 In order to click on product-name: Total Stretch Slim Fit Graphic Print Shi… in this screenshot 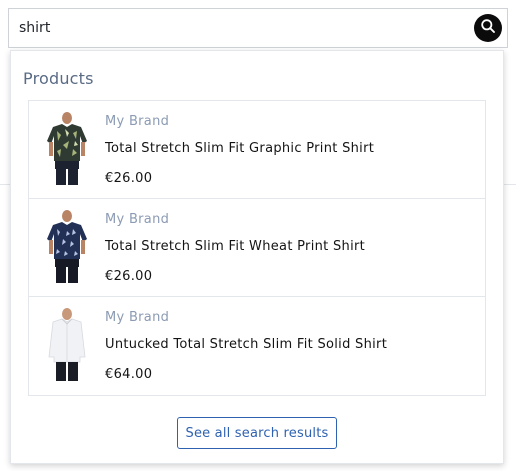, I will do `click(239, 148)`.